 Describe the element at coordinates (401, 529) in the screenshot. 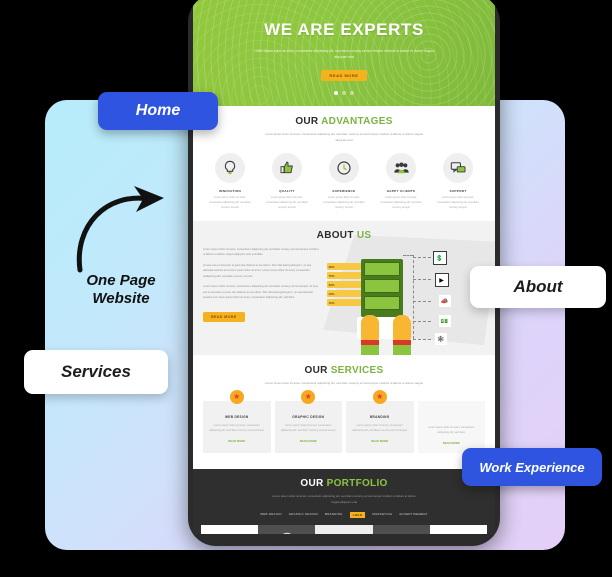

I see `portfolio-item-team-success: TEAM SUCCESS together we grow` at that location.